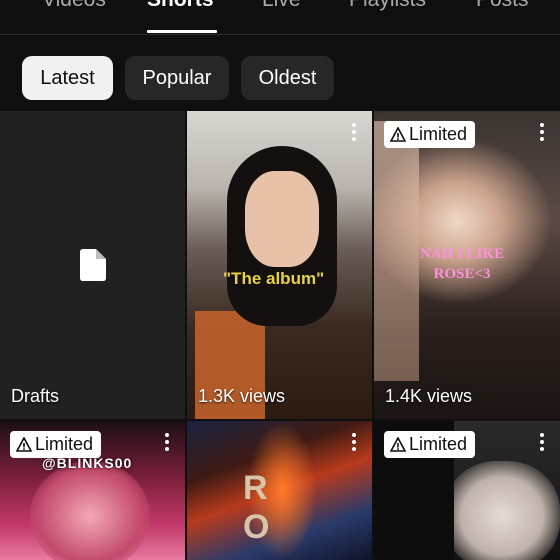 The width and height of the screenshot is (560, 560). Describe the element at coordinates (67, 78) in the screenshot. I see `filter-chip-latest: Latest` at that location.